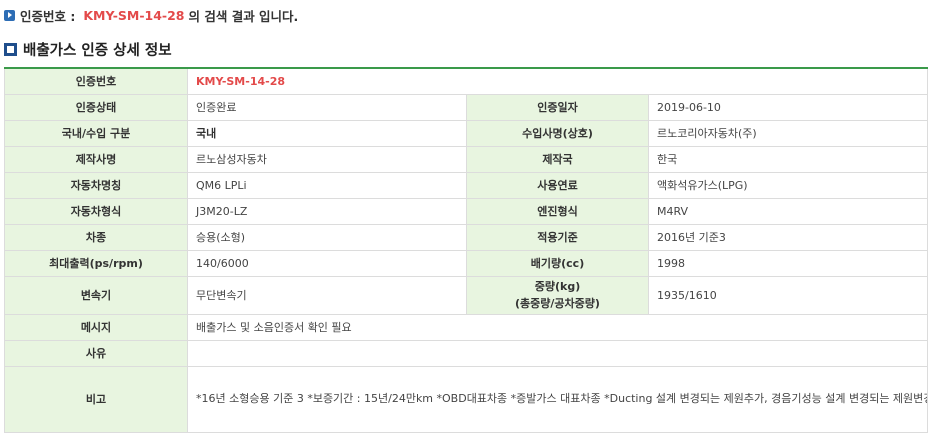  I want to click on row-max-power: 최대출력(ps/rpm) 140/6000 배기량(cc) 1998, so click(466, 263).